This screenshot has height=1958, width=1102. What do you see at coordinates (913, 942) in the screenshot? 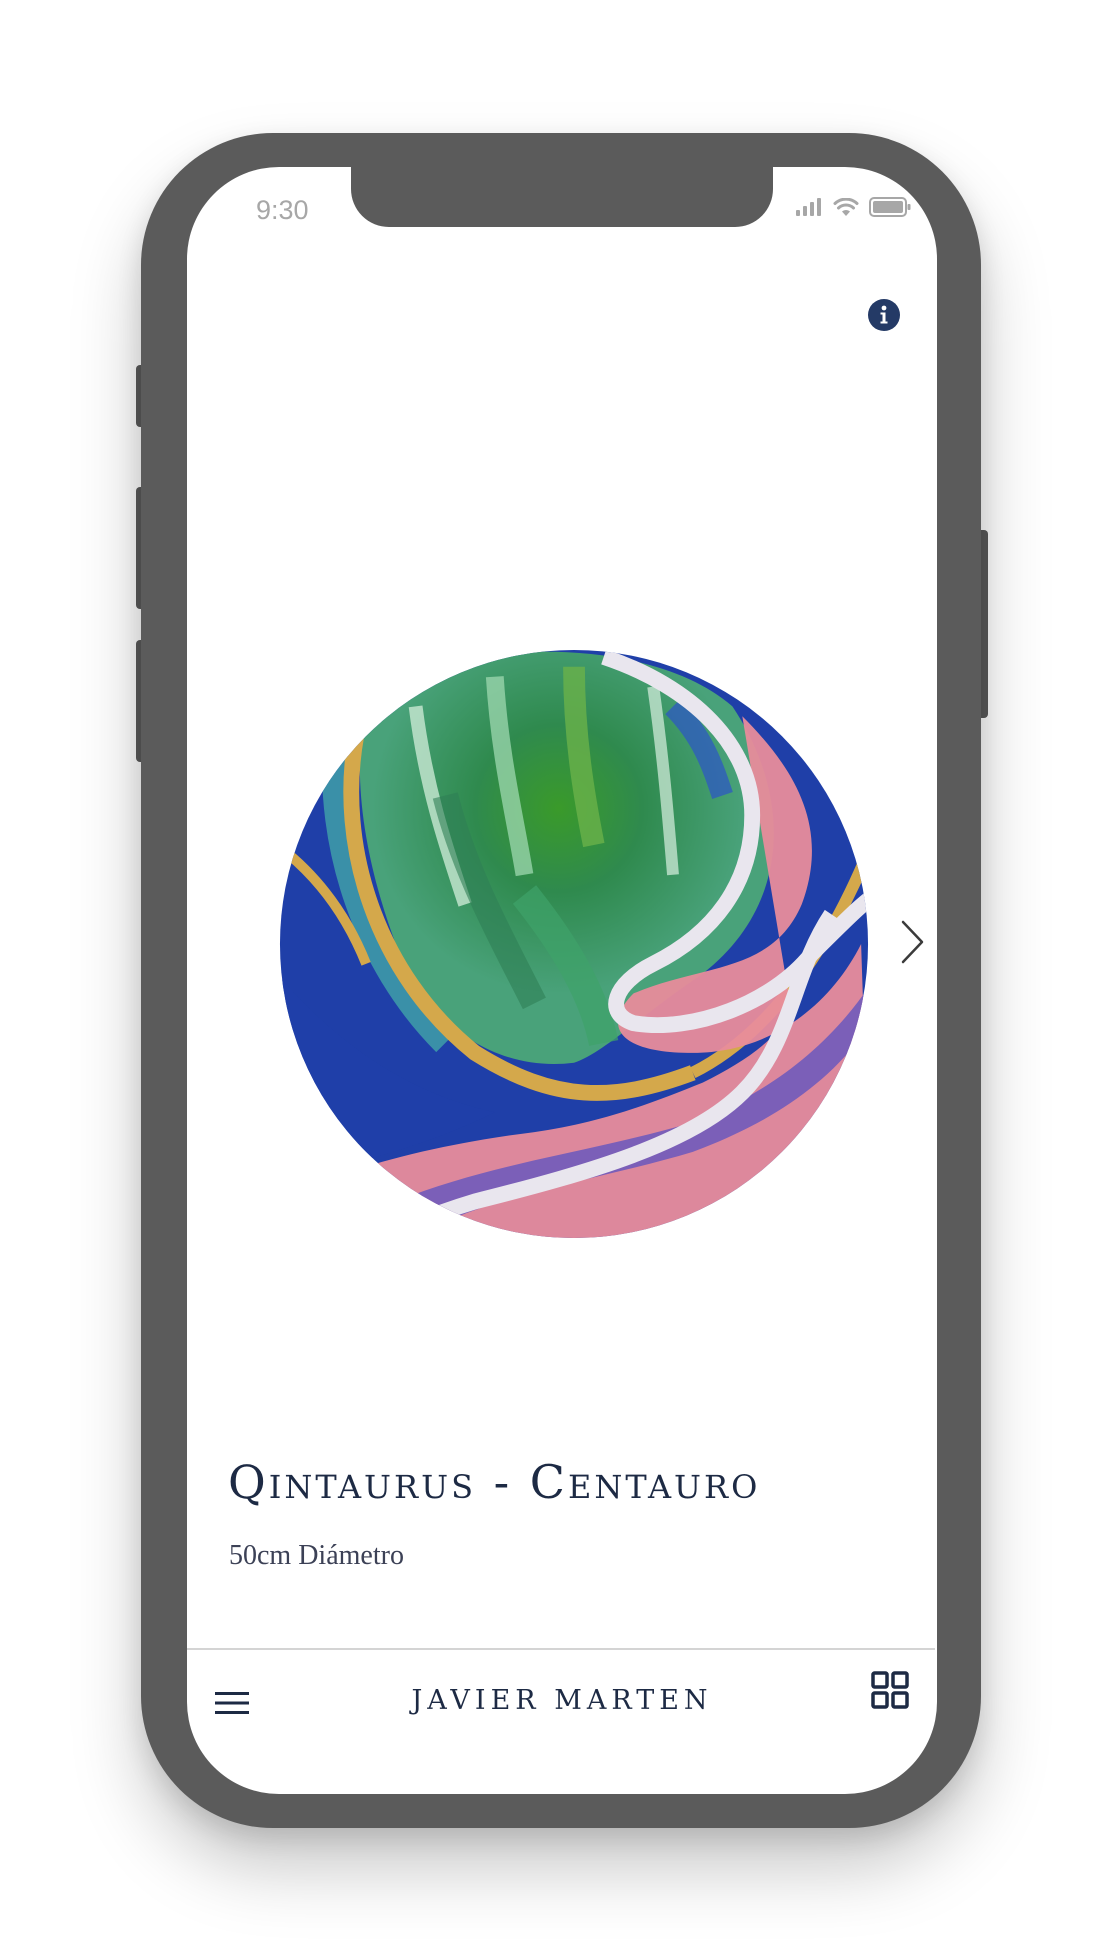
I see `chevron-right-icon` at bounding box center [913, 942].